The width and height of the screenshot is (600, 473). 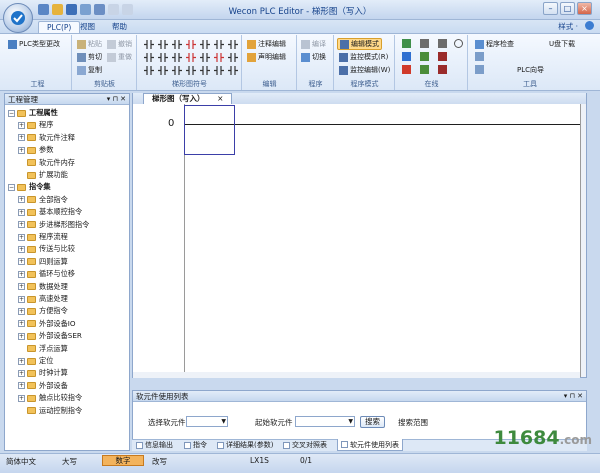 I want to click on tree-item: + 数据处理, so click(x=43, y=287).